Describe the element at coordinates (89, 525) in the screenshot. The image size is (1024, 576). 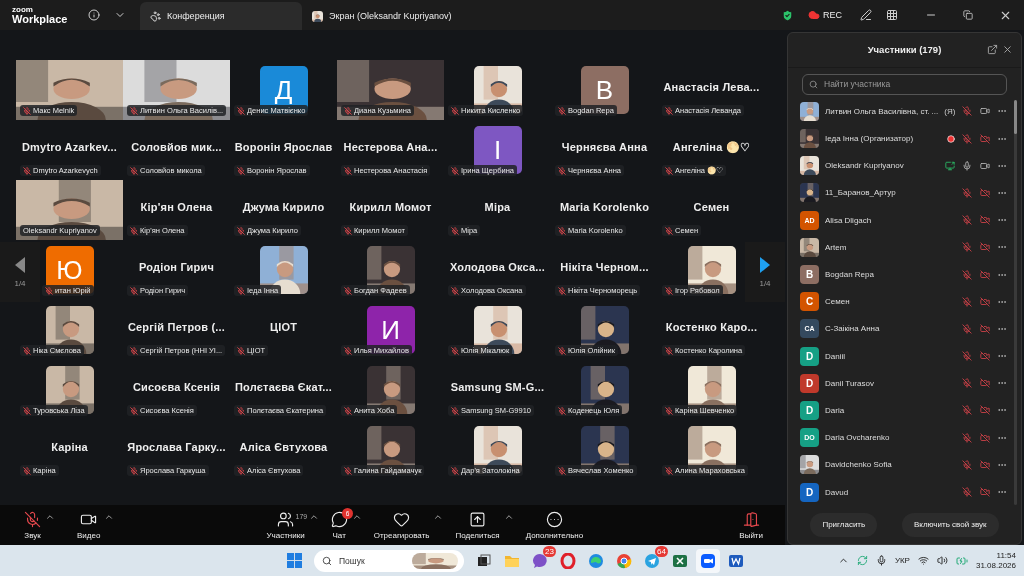
I see `toolbar-button: Видео` at that location.